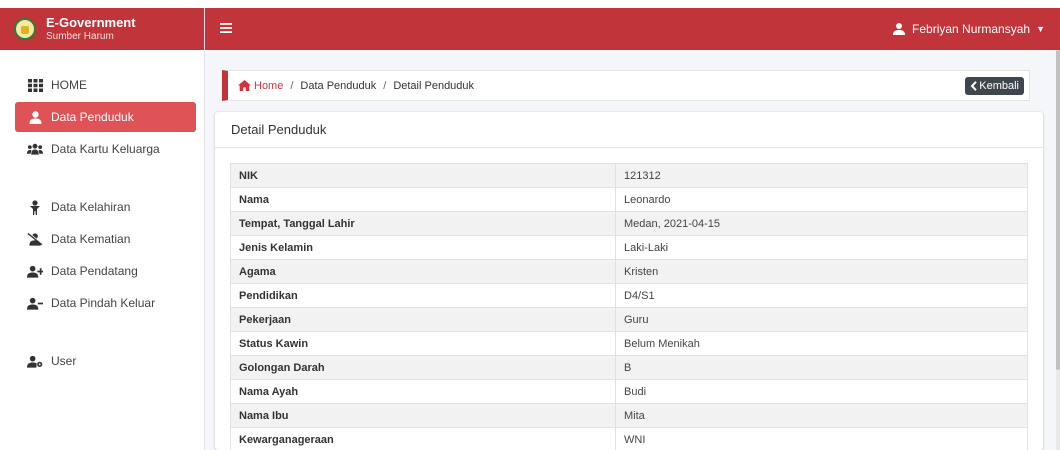  Describe the element at coordinates (821, 343) in the screenshot. I see `row-value: Belum Menikah` at that location.